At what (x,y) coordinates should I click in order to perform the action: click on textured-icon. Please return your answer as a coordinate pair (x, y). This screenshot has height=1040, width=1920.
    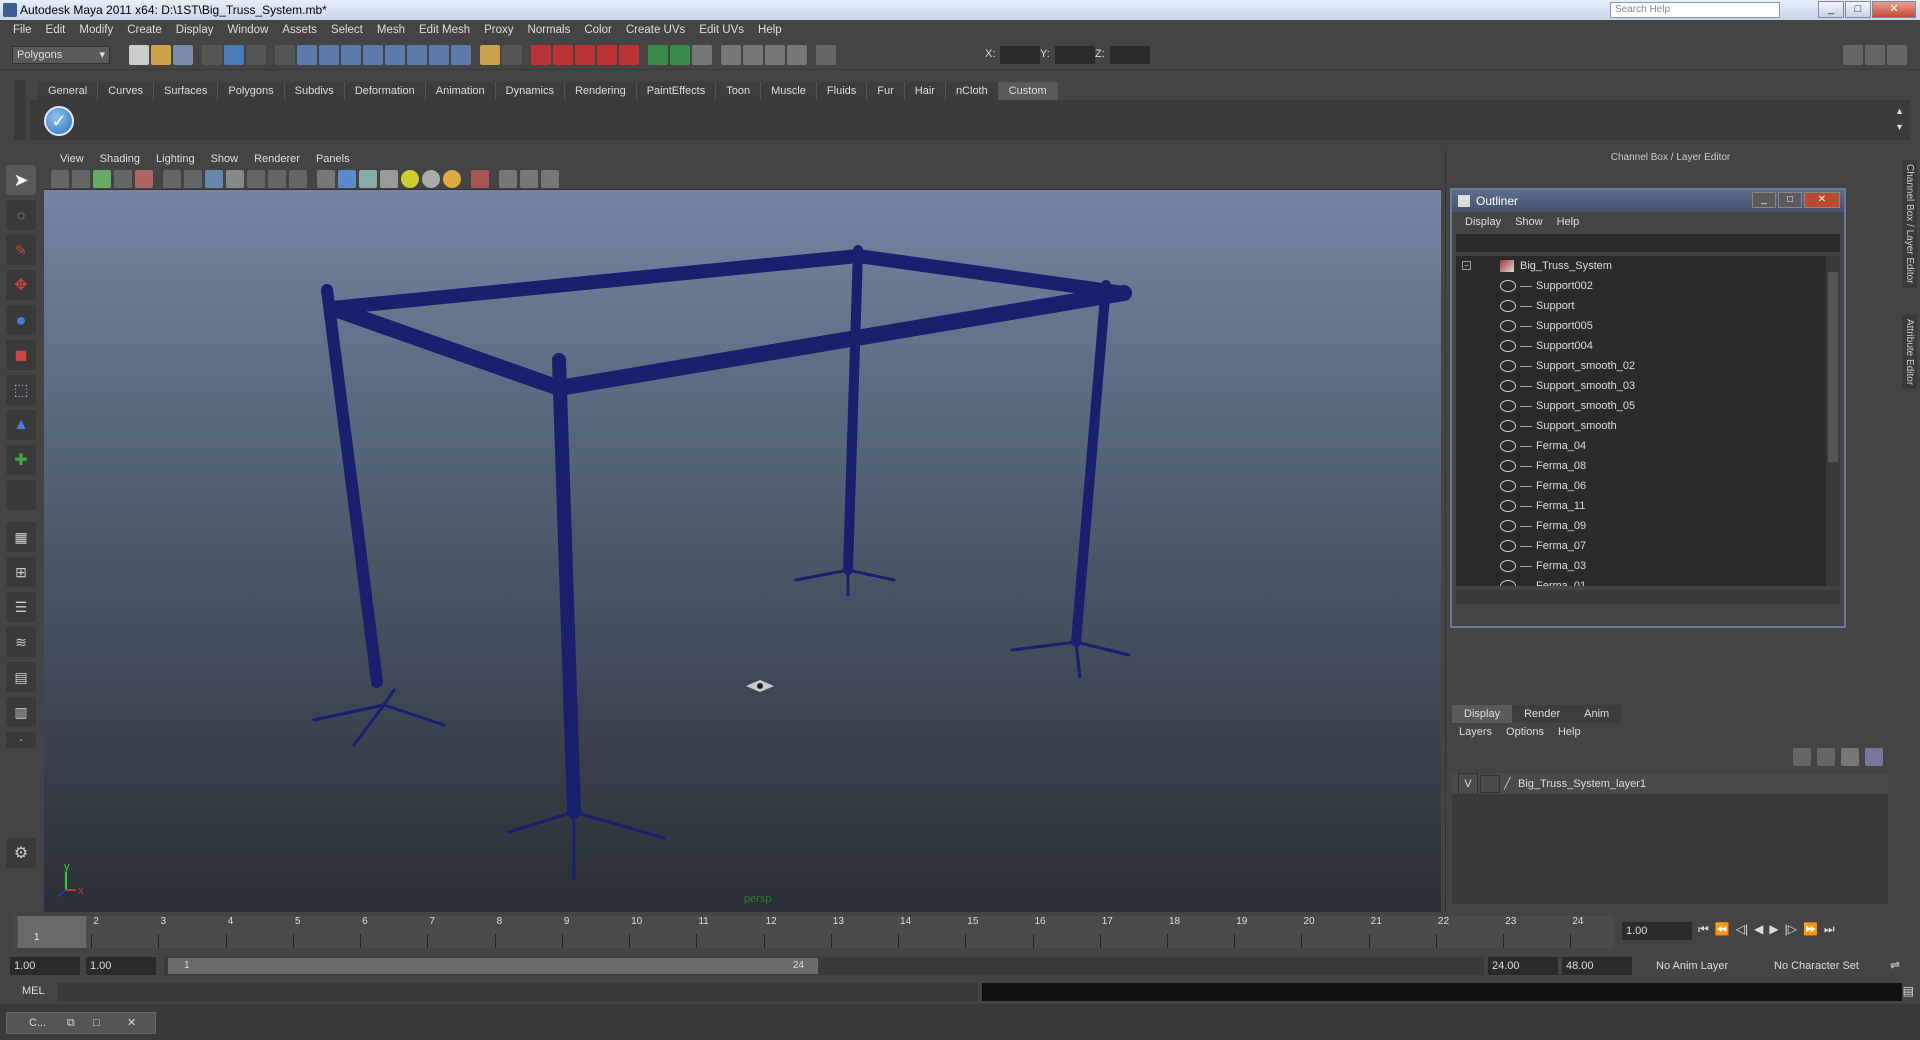
    Looking at the image, I should click on (389, 179).